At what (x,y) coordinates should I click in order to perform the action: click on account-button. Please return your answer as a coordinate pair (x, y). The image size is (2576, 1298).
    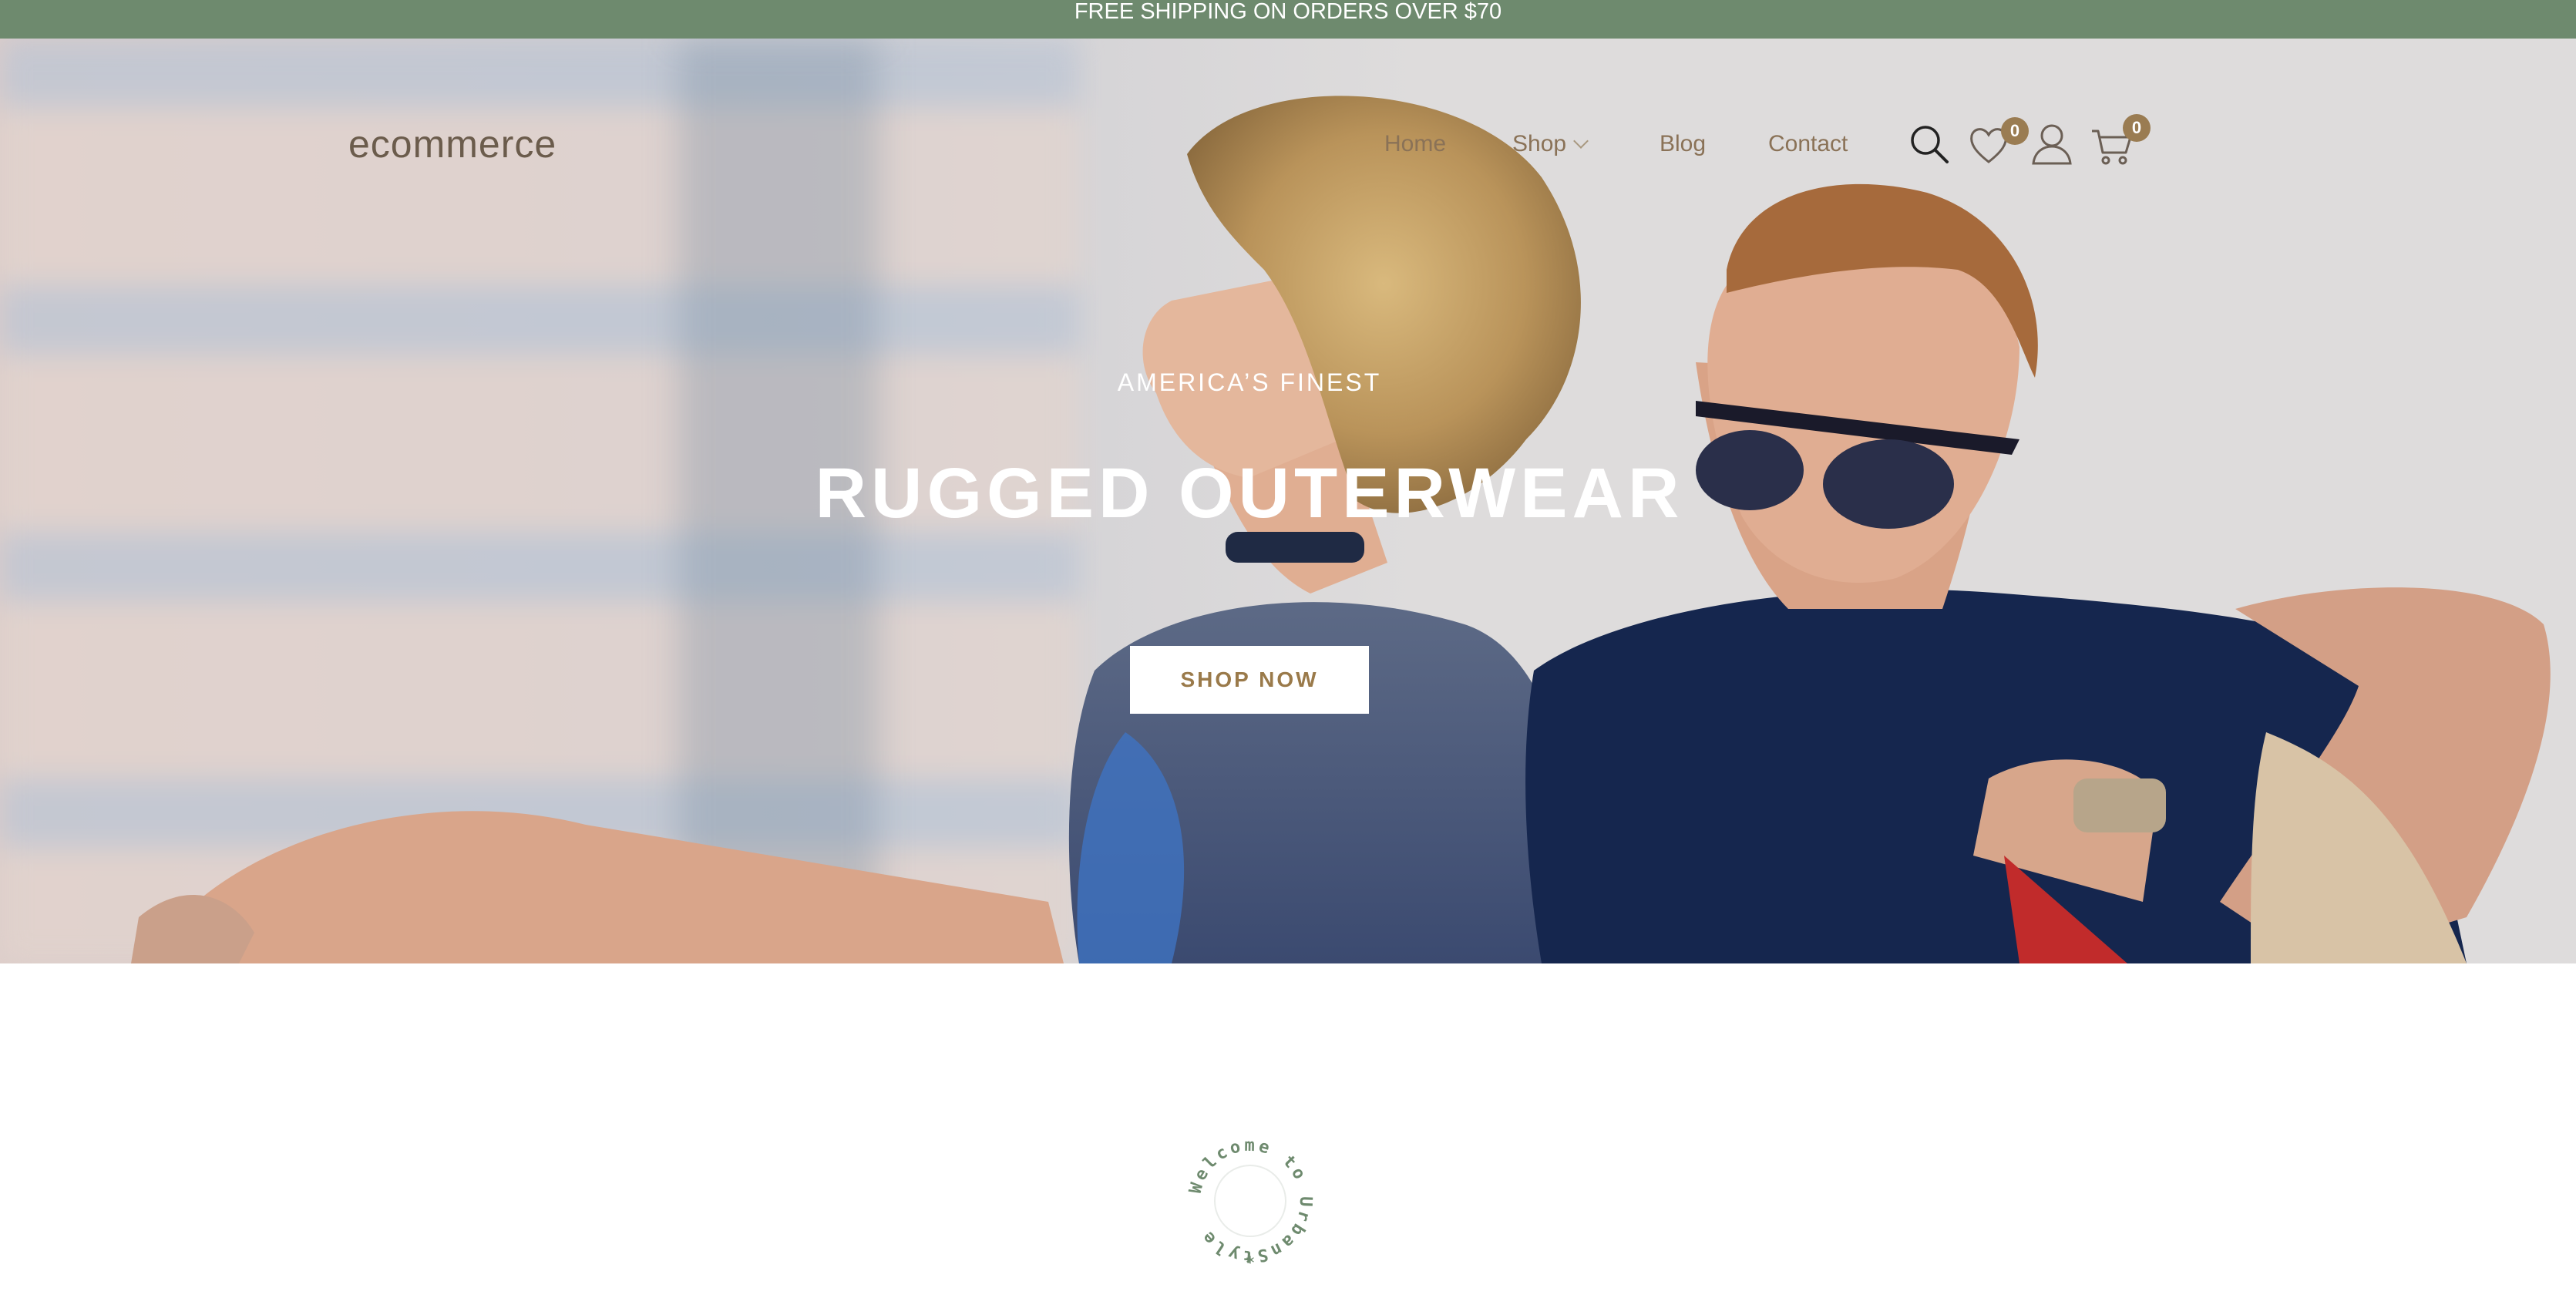
    Looking at the image, I should click on (2051, 144).